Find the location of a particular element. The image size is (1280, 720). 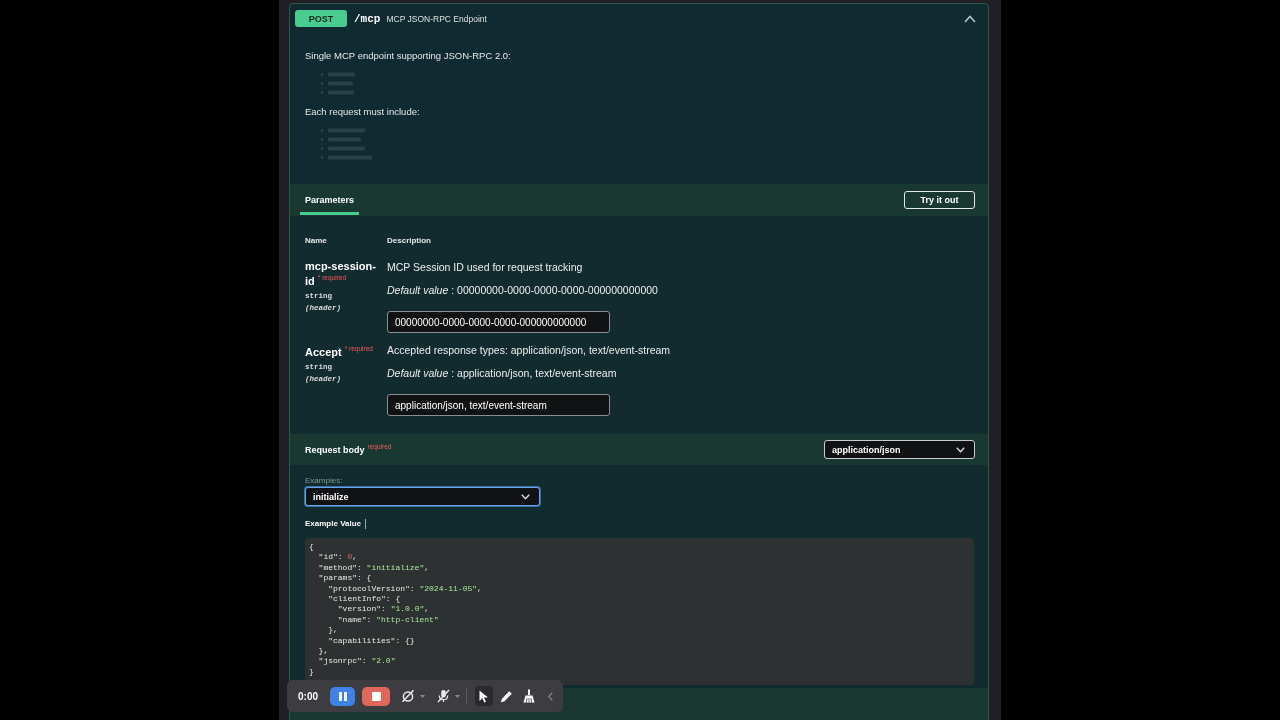

method-badge: POST is located at coordinates (321, 18).